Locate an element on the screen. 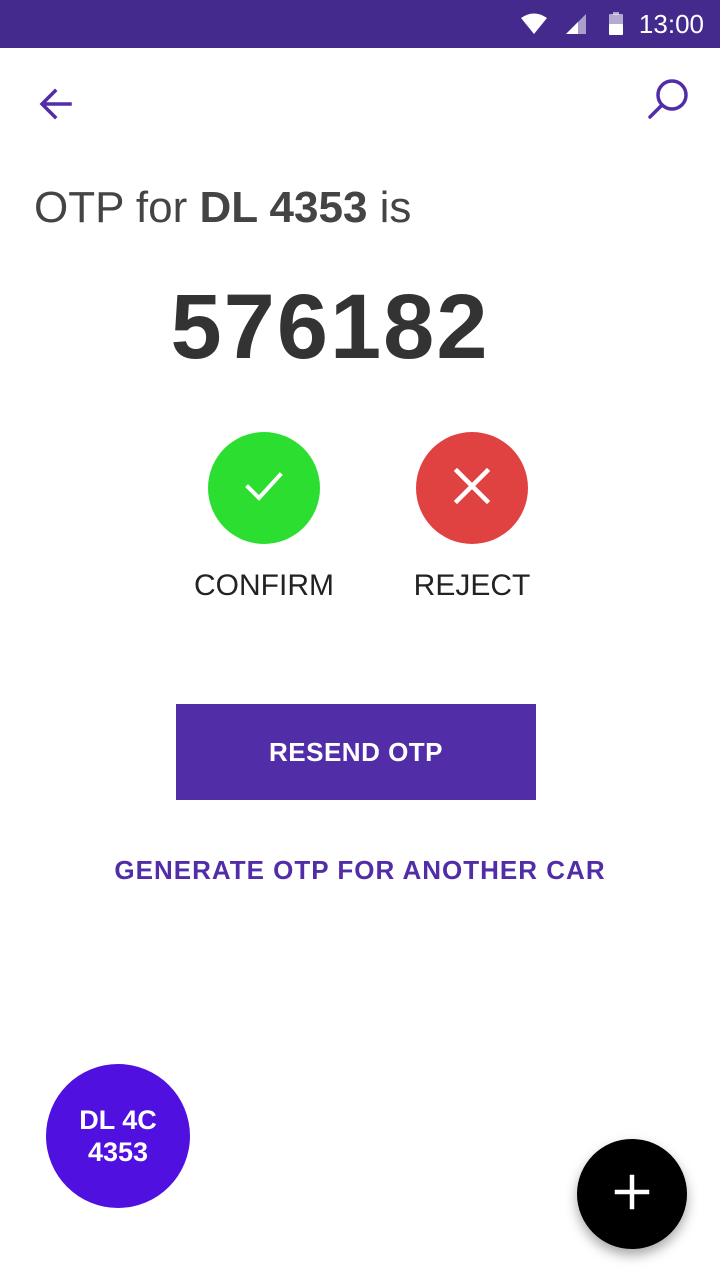 This screenshot has width=720, height=1280. car-badge-line1: DL 4C is located at coordinates (118, 1120).